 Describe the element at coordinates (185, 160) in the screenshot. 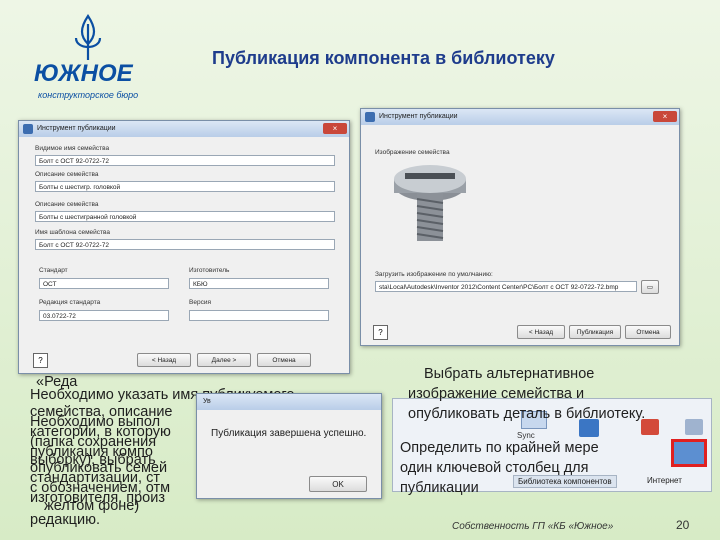

I see `family-name-input: Болт с ОСТ 92-0722-72` at that location.